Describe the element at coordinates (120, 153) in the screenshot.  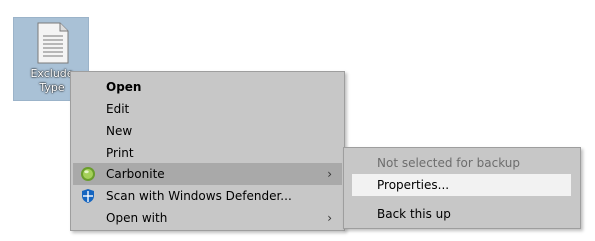
I see `menu-item-print-label: Print` at that location.